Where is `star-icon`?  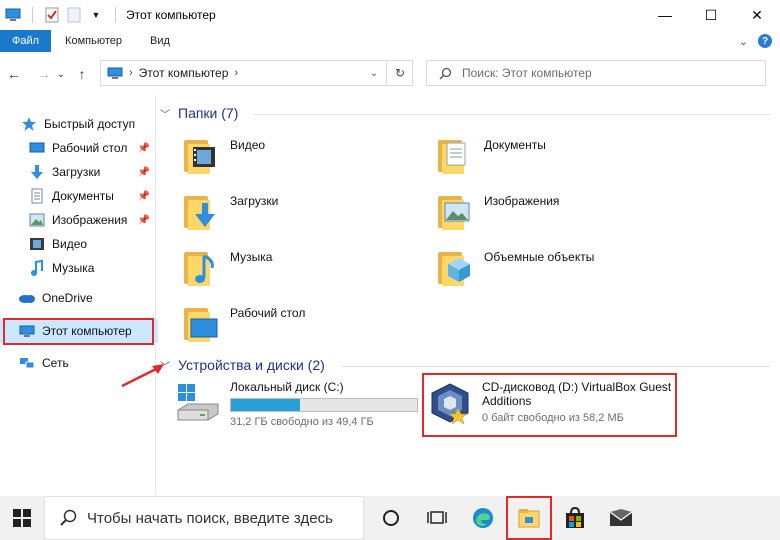
star-icon is located at coordinates (29, 124).